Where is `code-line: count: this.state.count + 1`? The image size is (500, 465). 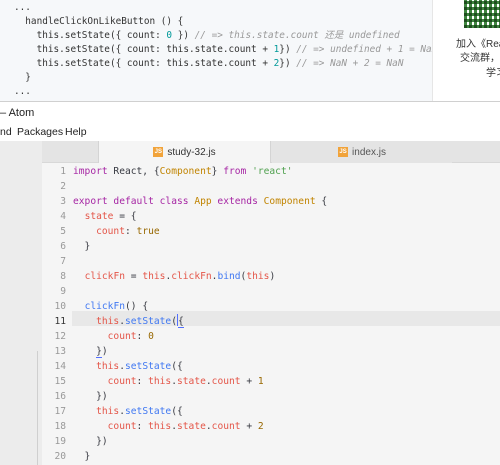 code-line: count: this.state.count + 1 is located at coordinates (168, 381).